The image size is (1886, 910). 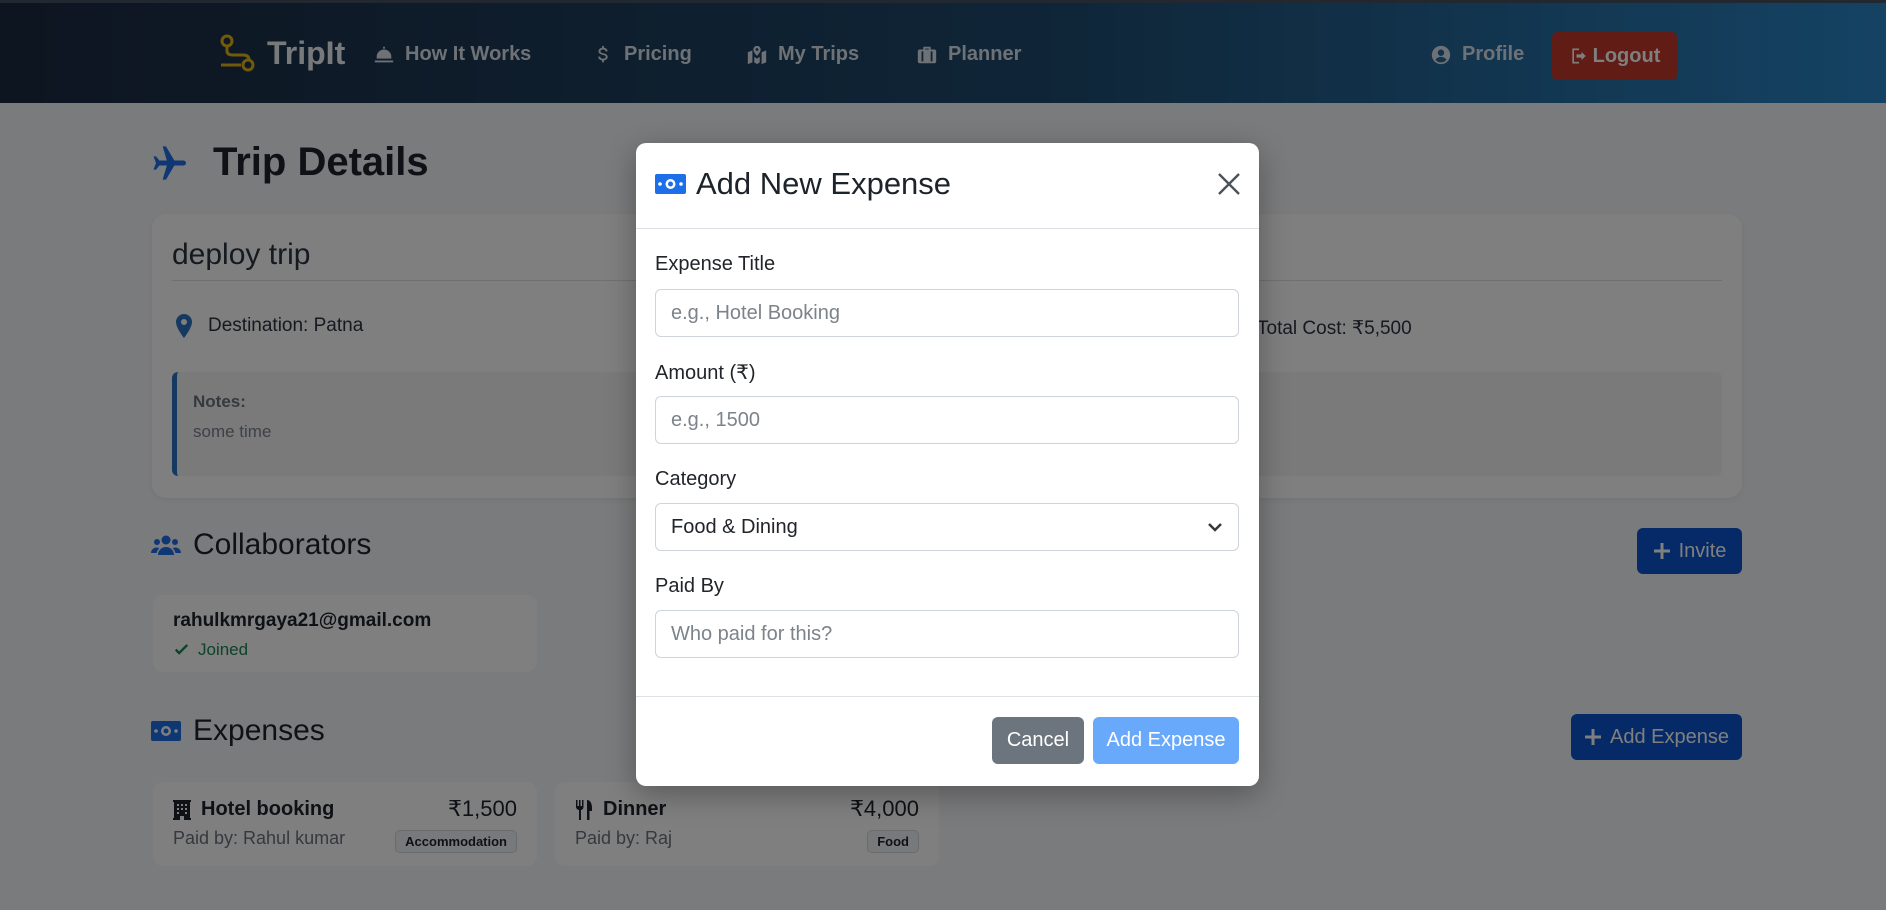 I want to click on amount-label: Amount (₹), so click(x=705, y=373).